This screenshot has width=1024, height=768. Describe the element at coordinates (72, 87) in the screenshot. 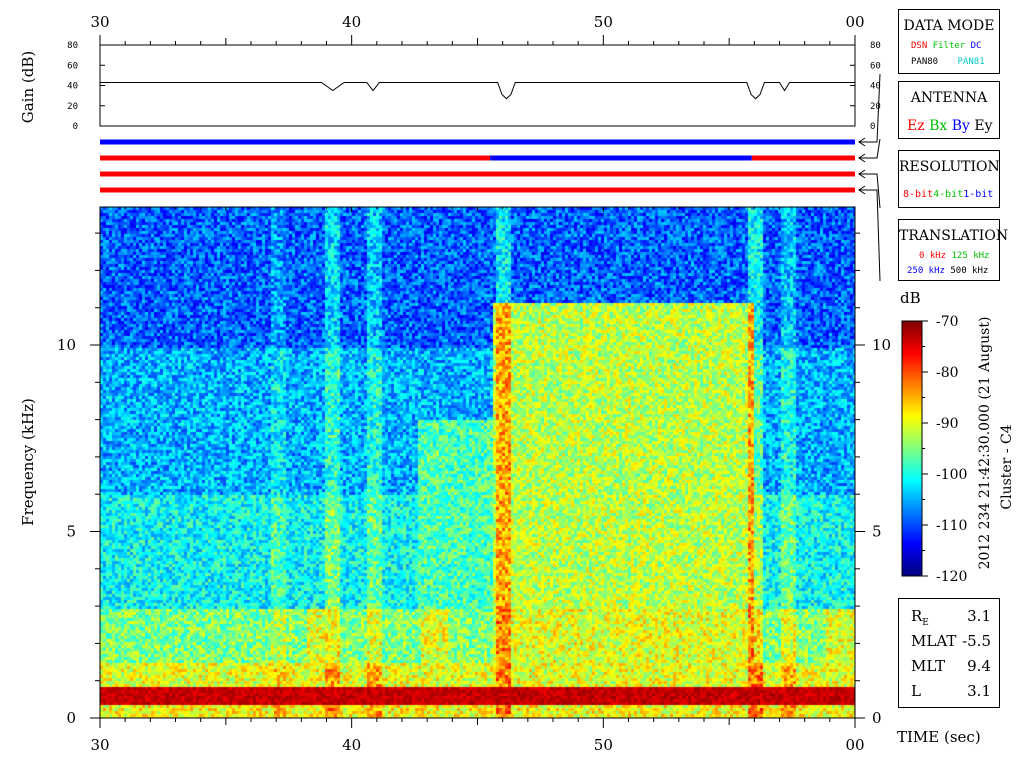

I see `gain-tick-label-left: 40` at that location.